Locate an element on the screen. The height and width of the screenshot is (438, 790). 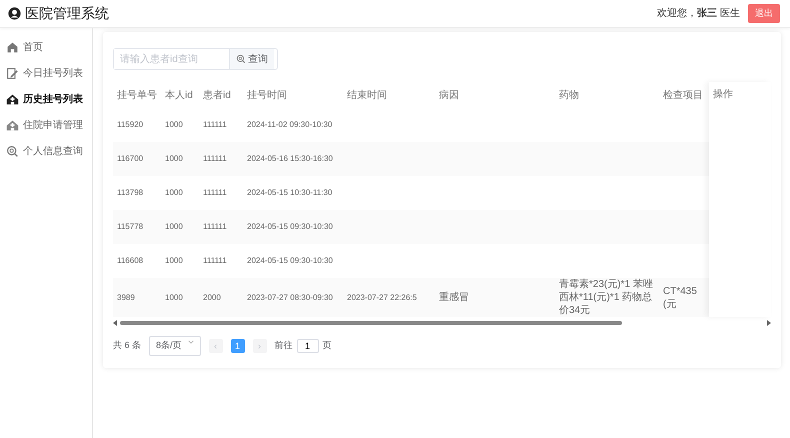
sidebar-item: 个人信息查询 is located at coordinates (46, 151).